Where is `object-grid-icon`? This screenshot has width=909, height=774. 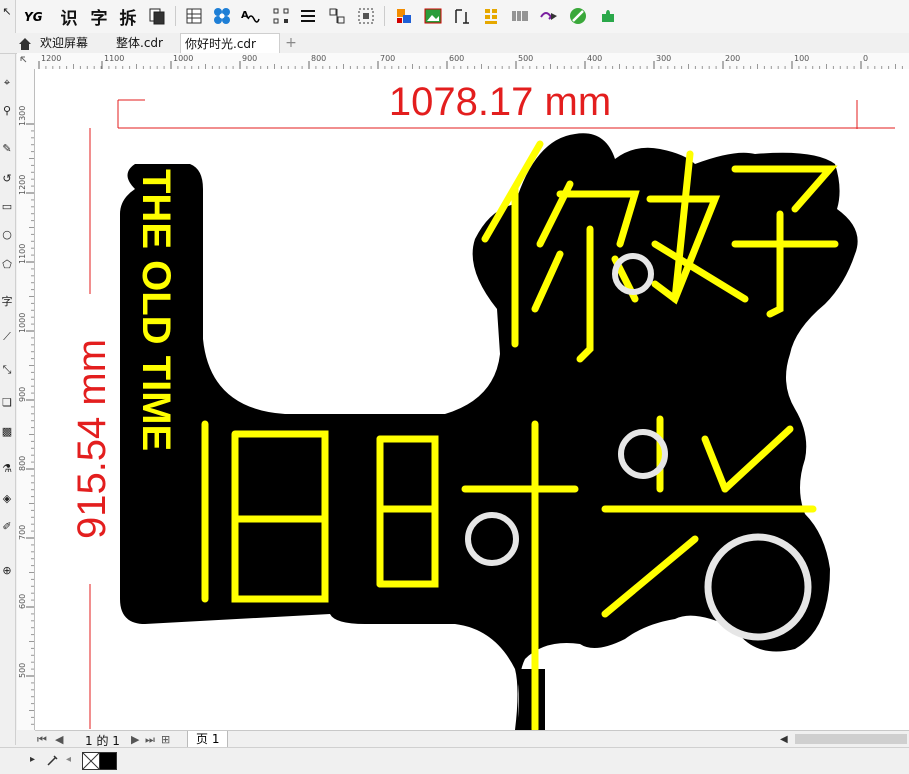
object-grid-icon is located at coordinates (222, 16).